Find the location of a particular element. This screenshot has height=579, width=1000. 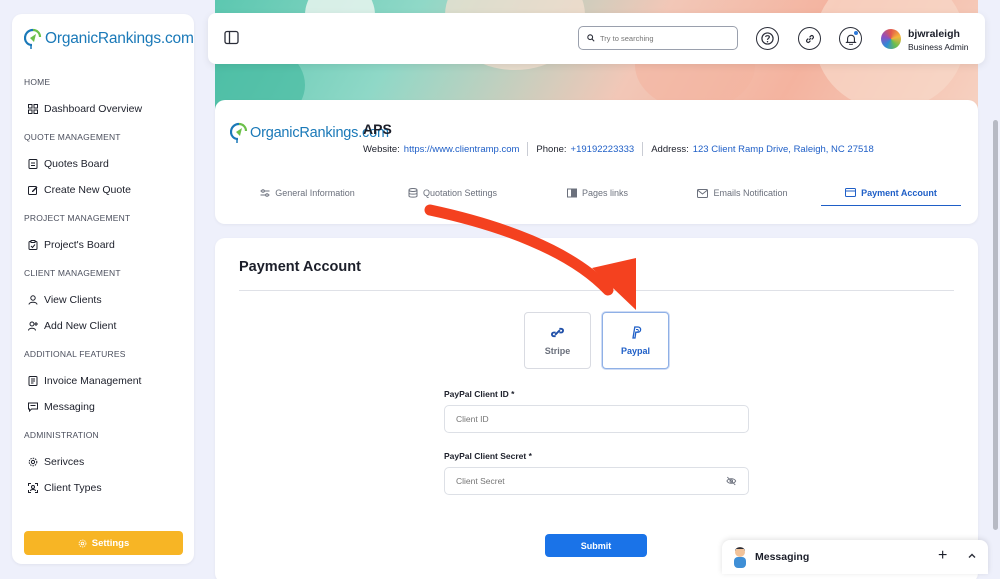

stripe-icon is located at coordinates (557, 332).